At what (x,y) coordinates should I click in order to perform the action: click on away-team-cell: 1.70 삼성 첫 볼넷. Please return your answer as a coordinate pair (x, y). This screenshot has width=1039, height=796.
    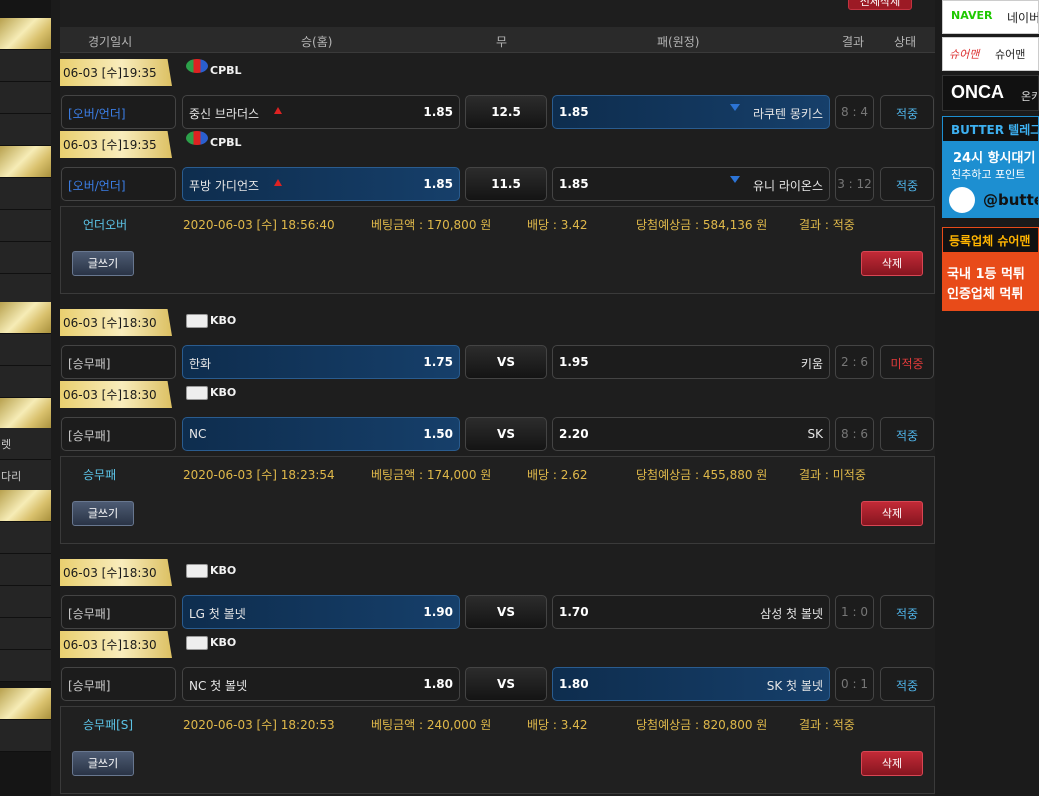
    Looking at the image, I should click on (691, 612).